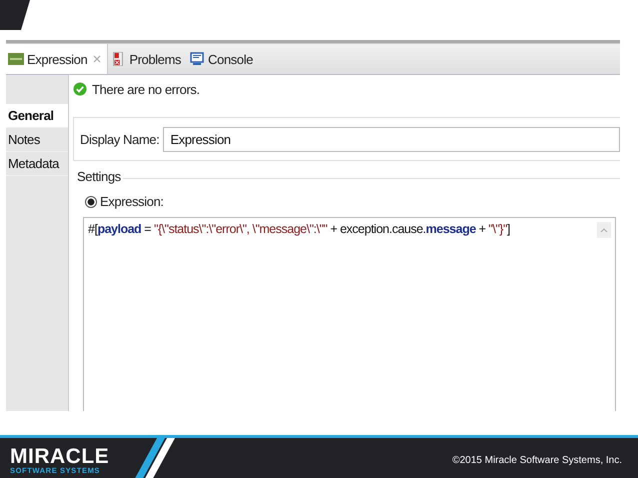  I want to click on sidebar-item: General, so click(37, 116).